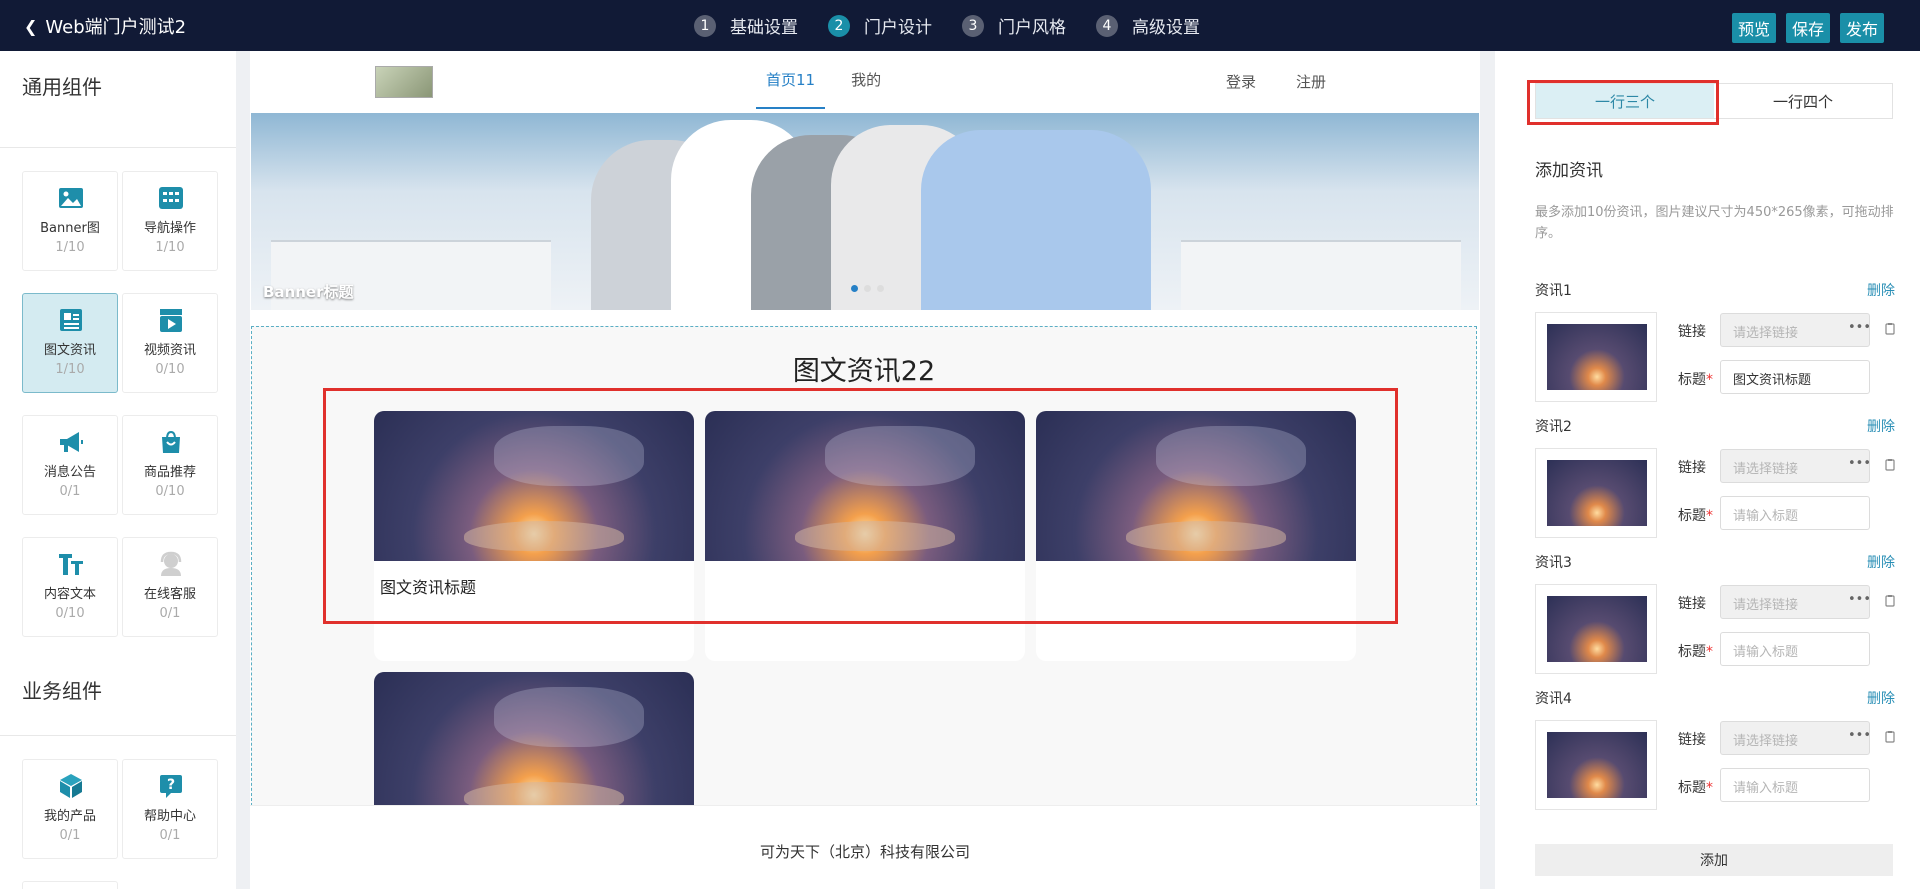 The height and width of the screenshot is (889, 1920). I want to click on site-tab-mine: 我的, so click(866, 89).